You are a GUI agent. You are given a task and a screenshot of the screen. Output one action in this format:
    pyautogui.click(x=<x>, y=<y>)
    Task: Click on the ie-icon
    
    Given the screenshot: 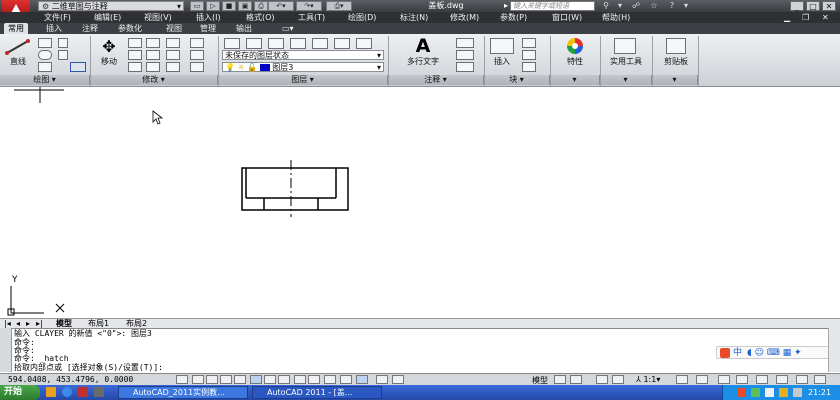 What is the action you would take?
    pyautogui.click(x=67, y=392)
    